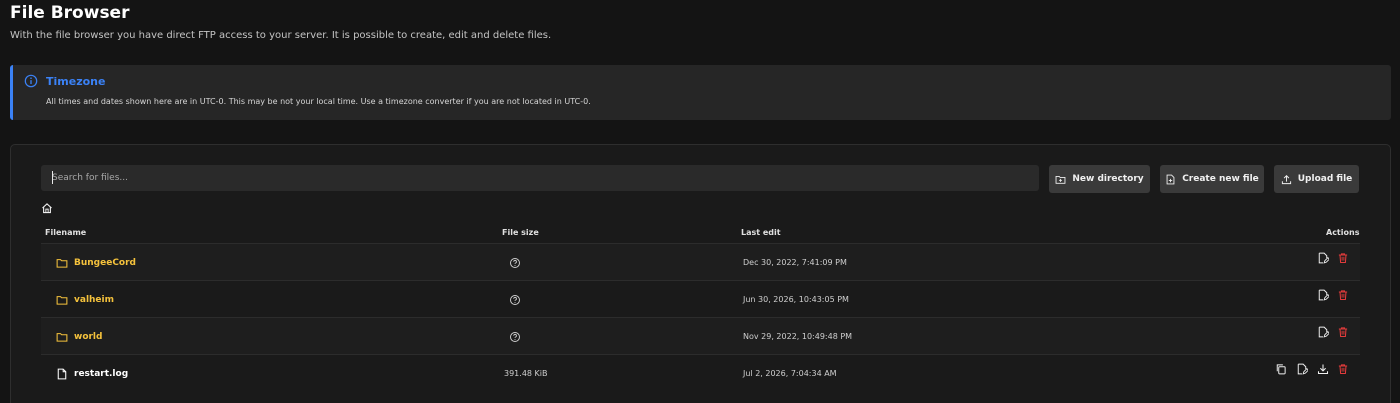 This screenshot has width=1400, height=403. What do you see at coordinates (31, 81) in the screenshot?
I see `info-icon` at bounding box center [31, 81].